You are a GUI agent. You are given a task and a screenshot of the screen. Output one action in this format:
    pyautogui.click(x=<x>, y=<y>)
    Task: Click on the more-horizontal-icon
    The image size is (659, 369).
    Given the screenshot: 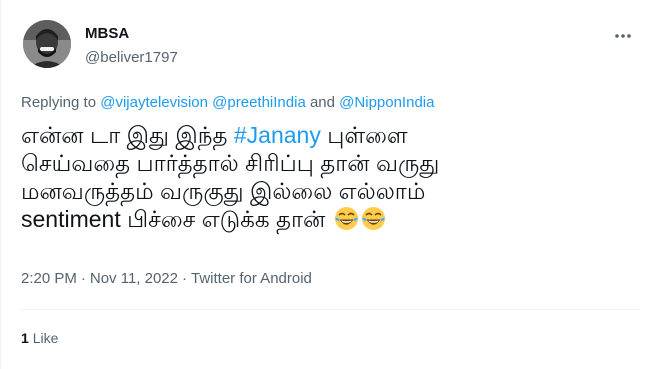 What is the action you would take?
    pyautogui.click(x=623, y=36)
    